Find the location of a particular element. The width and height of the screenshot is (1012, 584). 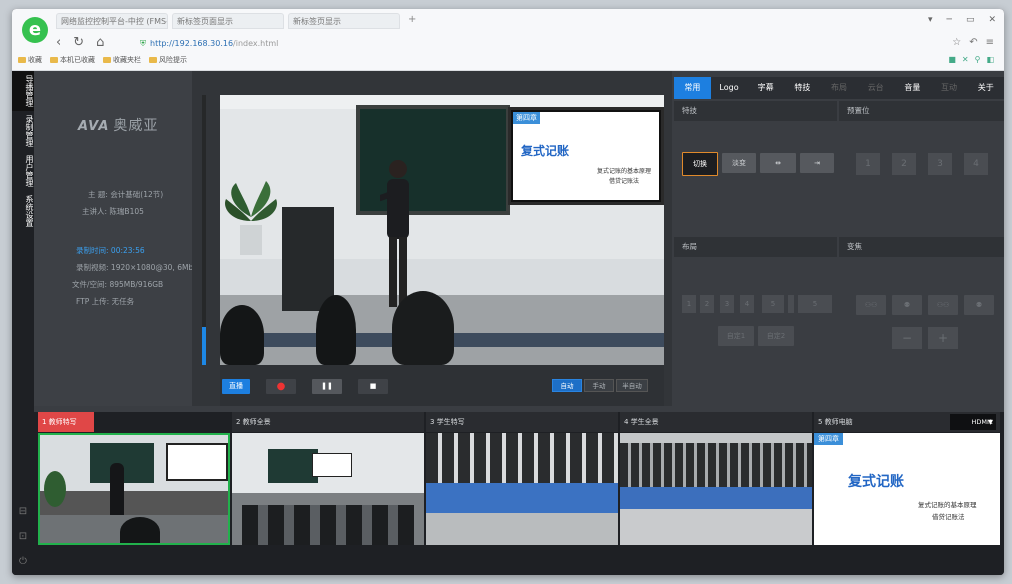

tab-layout: 布局 is located at coordinates (839, 88).